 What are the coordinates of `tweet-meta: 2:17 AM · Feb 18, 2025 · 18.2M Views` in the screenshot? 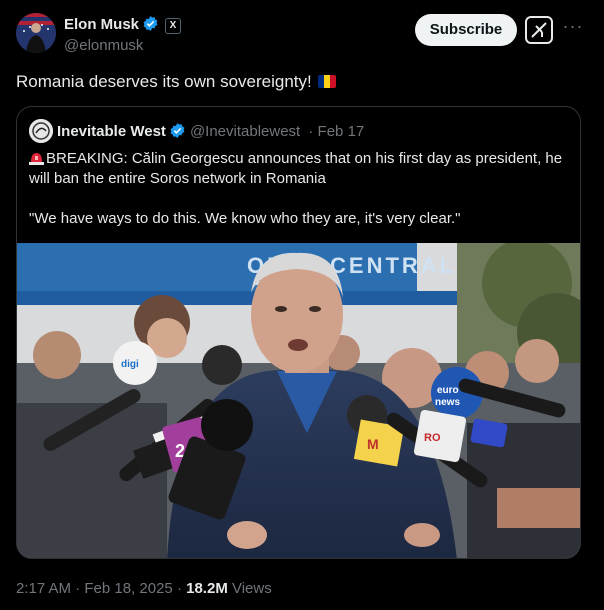 It's located at (144, 588).